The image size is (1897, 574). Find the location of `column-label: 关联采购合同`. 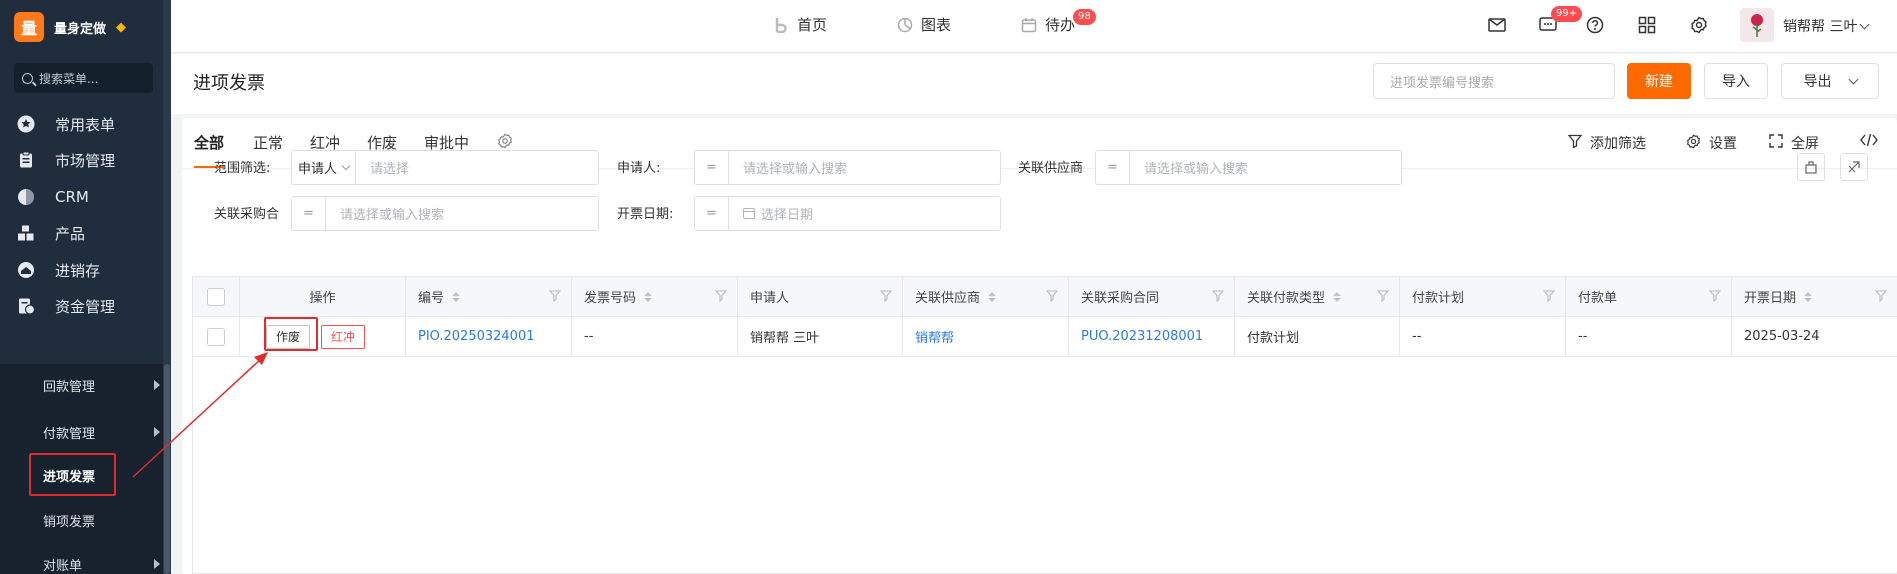

column-label: 关联采购合同 is located at coordinates (1120, 298).